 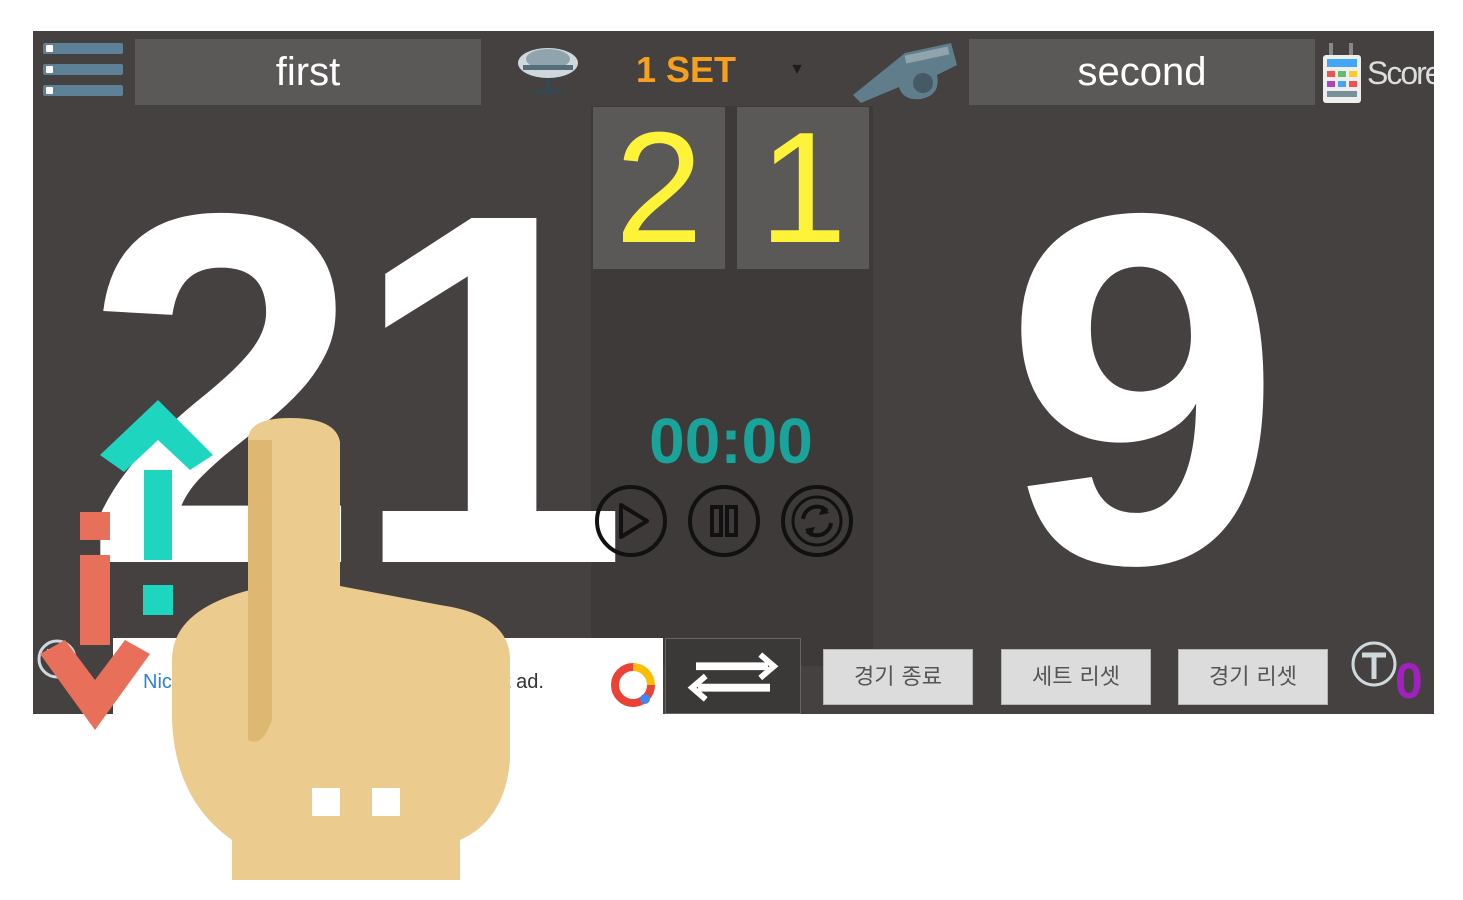 What do you see at coordinates (724, 521) in the screenshot?
I see `pause-icon` at bounding box center [724, 521].